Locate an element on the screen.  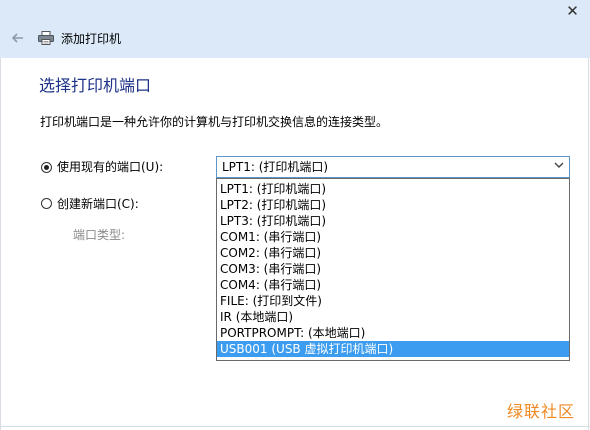
use-existing-port-radio is located at coordinates (46, 167).